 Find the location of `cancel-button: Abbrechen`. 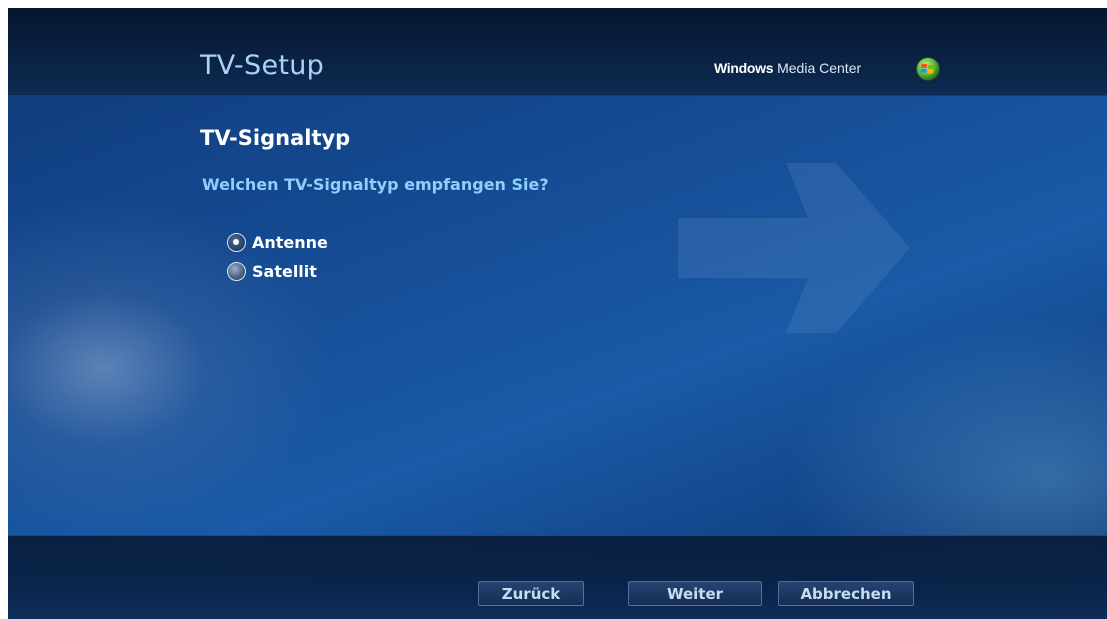

cancel-button: Abbrechen is located at coordinates (846, 593).